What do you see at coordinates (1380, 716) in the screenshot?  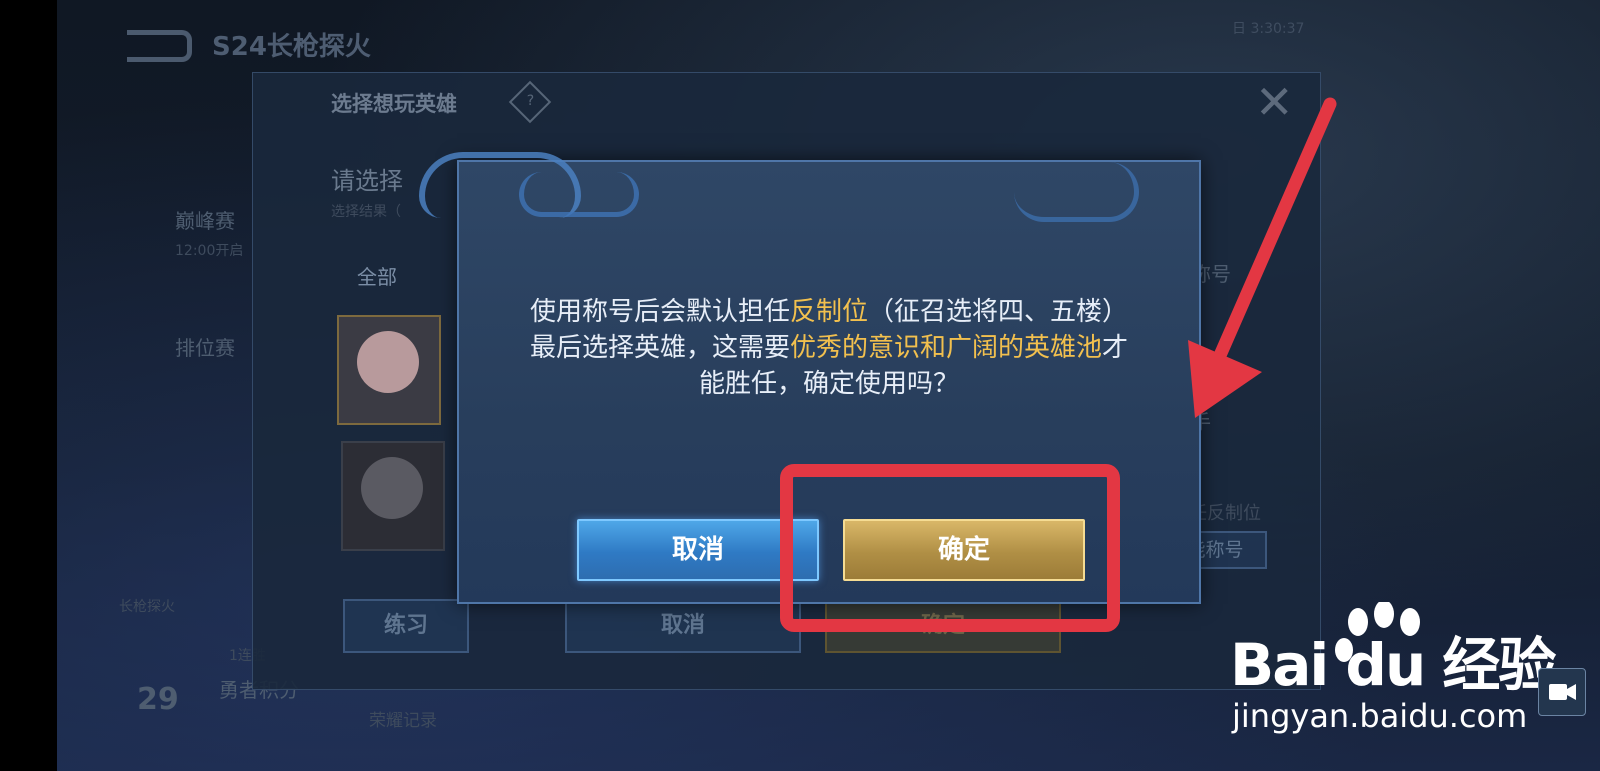 I see `watermark-url: jingyan.baidu.com` at bounding box center [1380, 716].